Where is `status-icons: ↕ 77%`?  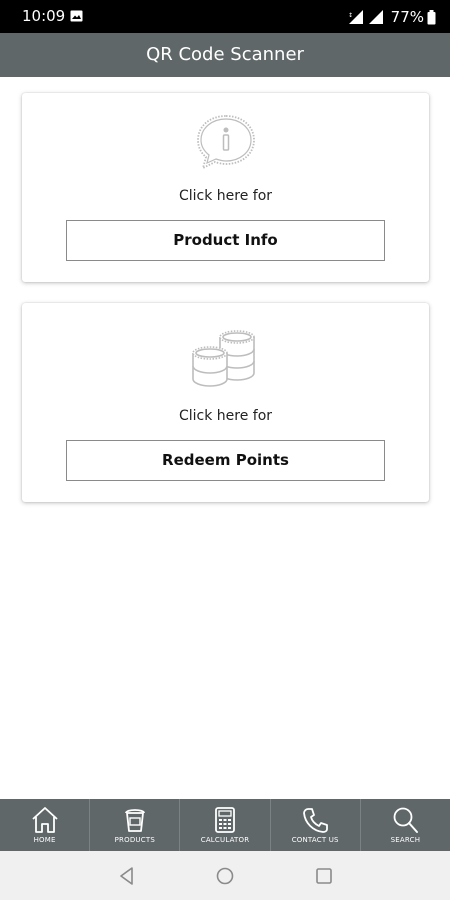
status-icons: ↕ 77% is located at coordinates (391, 17).